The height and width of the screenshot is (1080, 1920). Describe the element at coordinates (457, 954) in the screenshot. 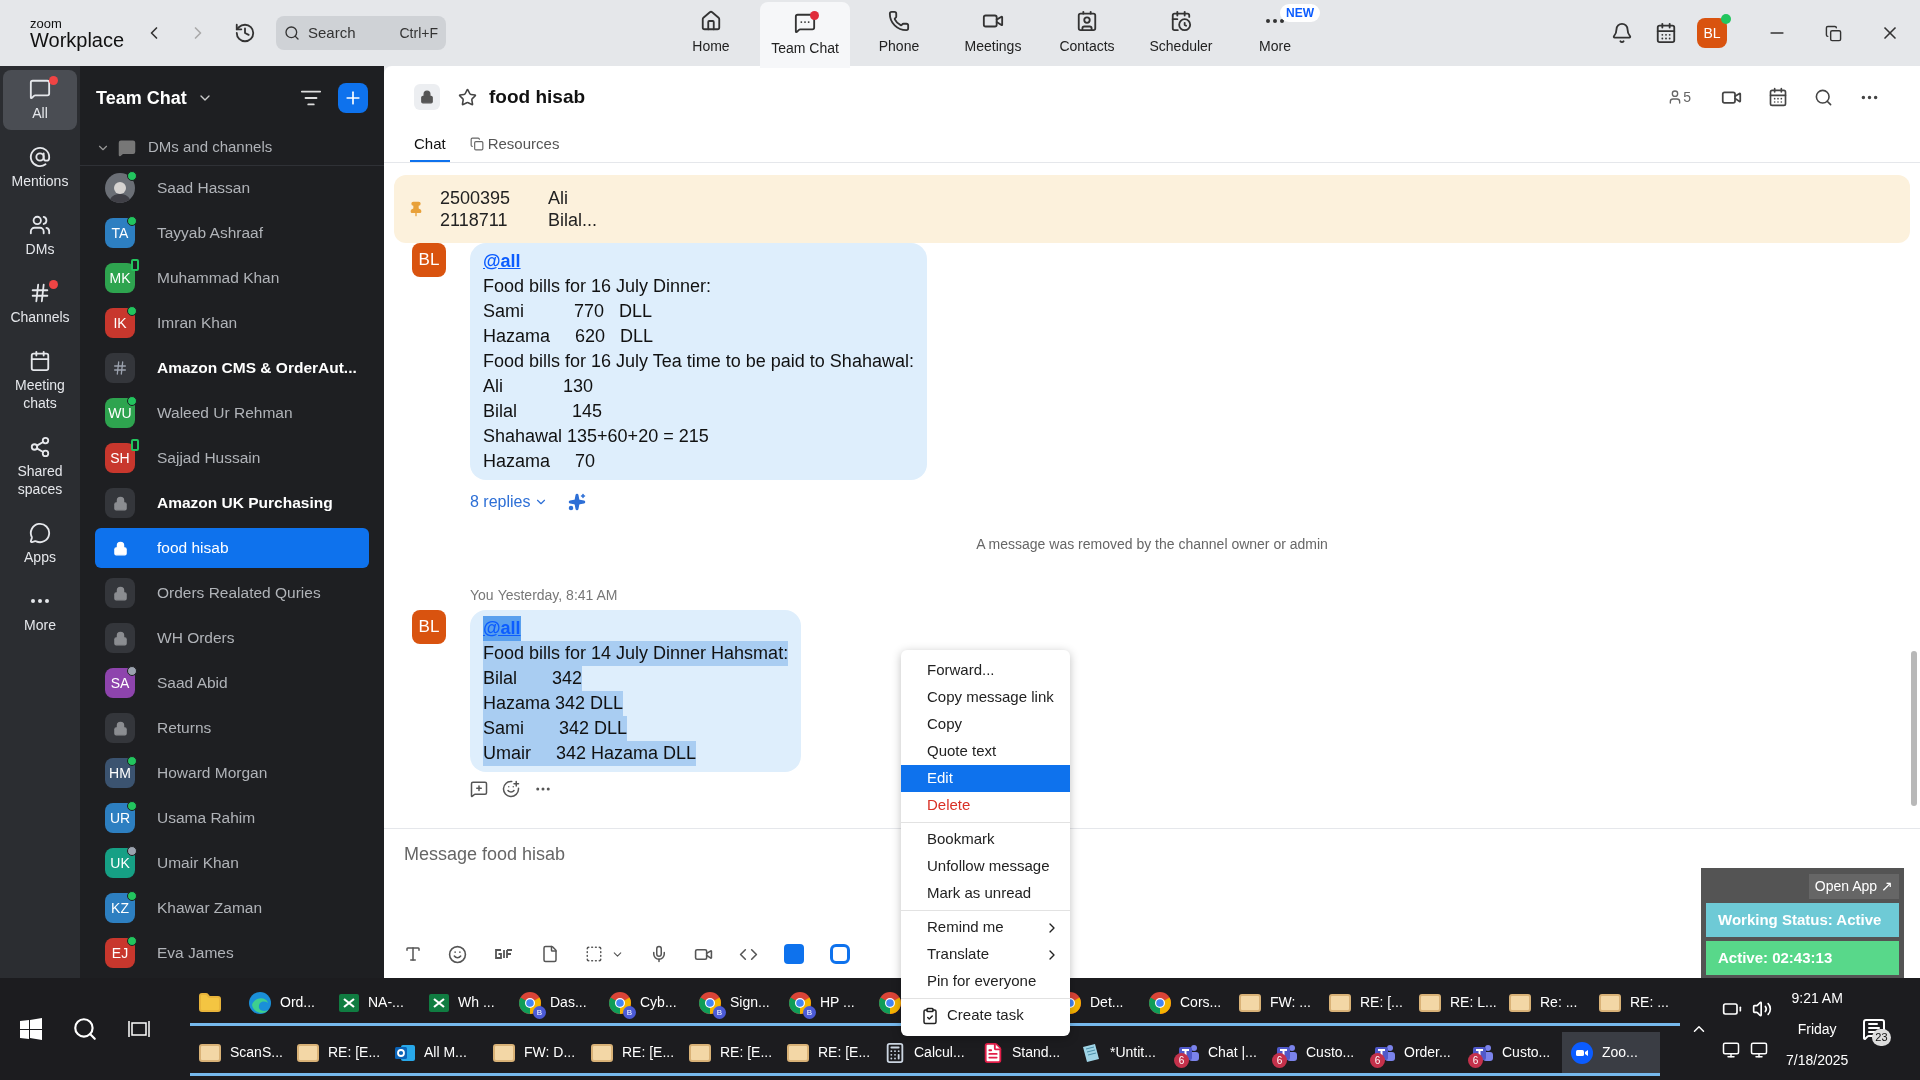

I see `emoji-icon` at that location.